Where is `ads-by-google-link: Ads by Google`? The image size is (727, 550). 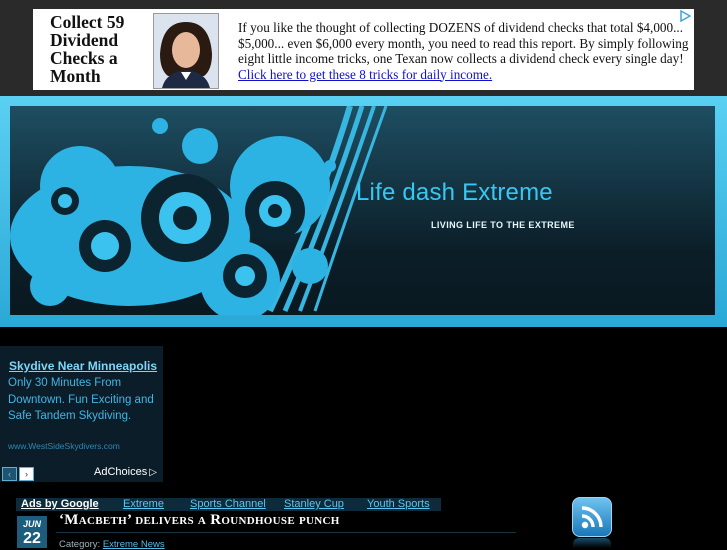 ads-by-google-link: Ads by Google is located at coordinates (60, 504).